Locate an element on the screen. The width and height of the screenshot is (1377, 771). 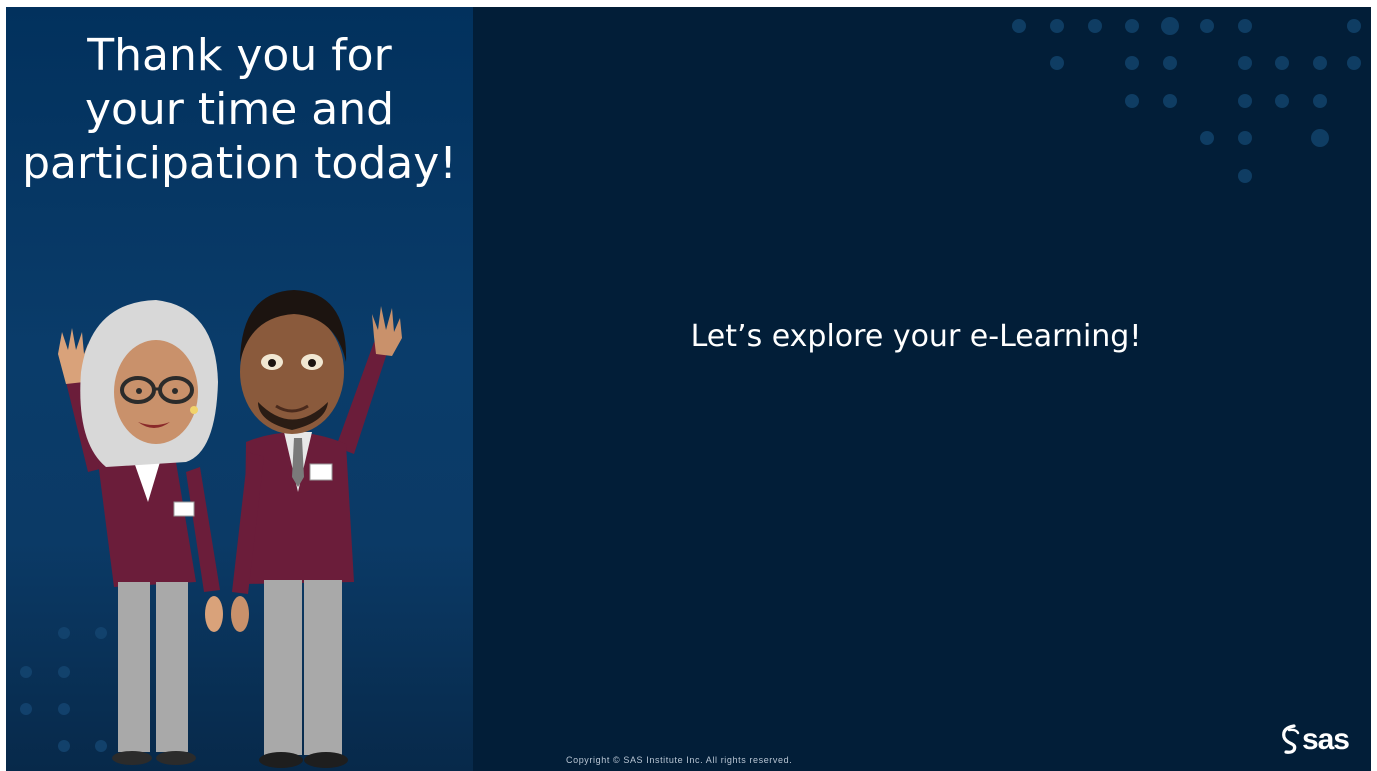
thank-you-line-3: participation today! is located at coordinates (239, 163).